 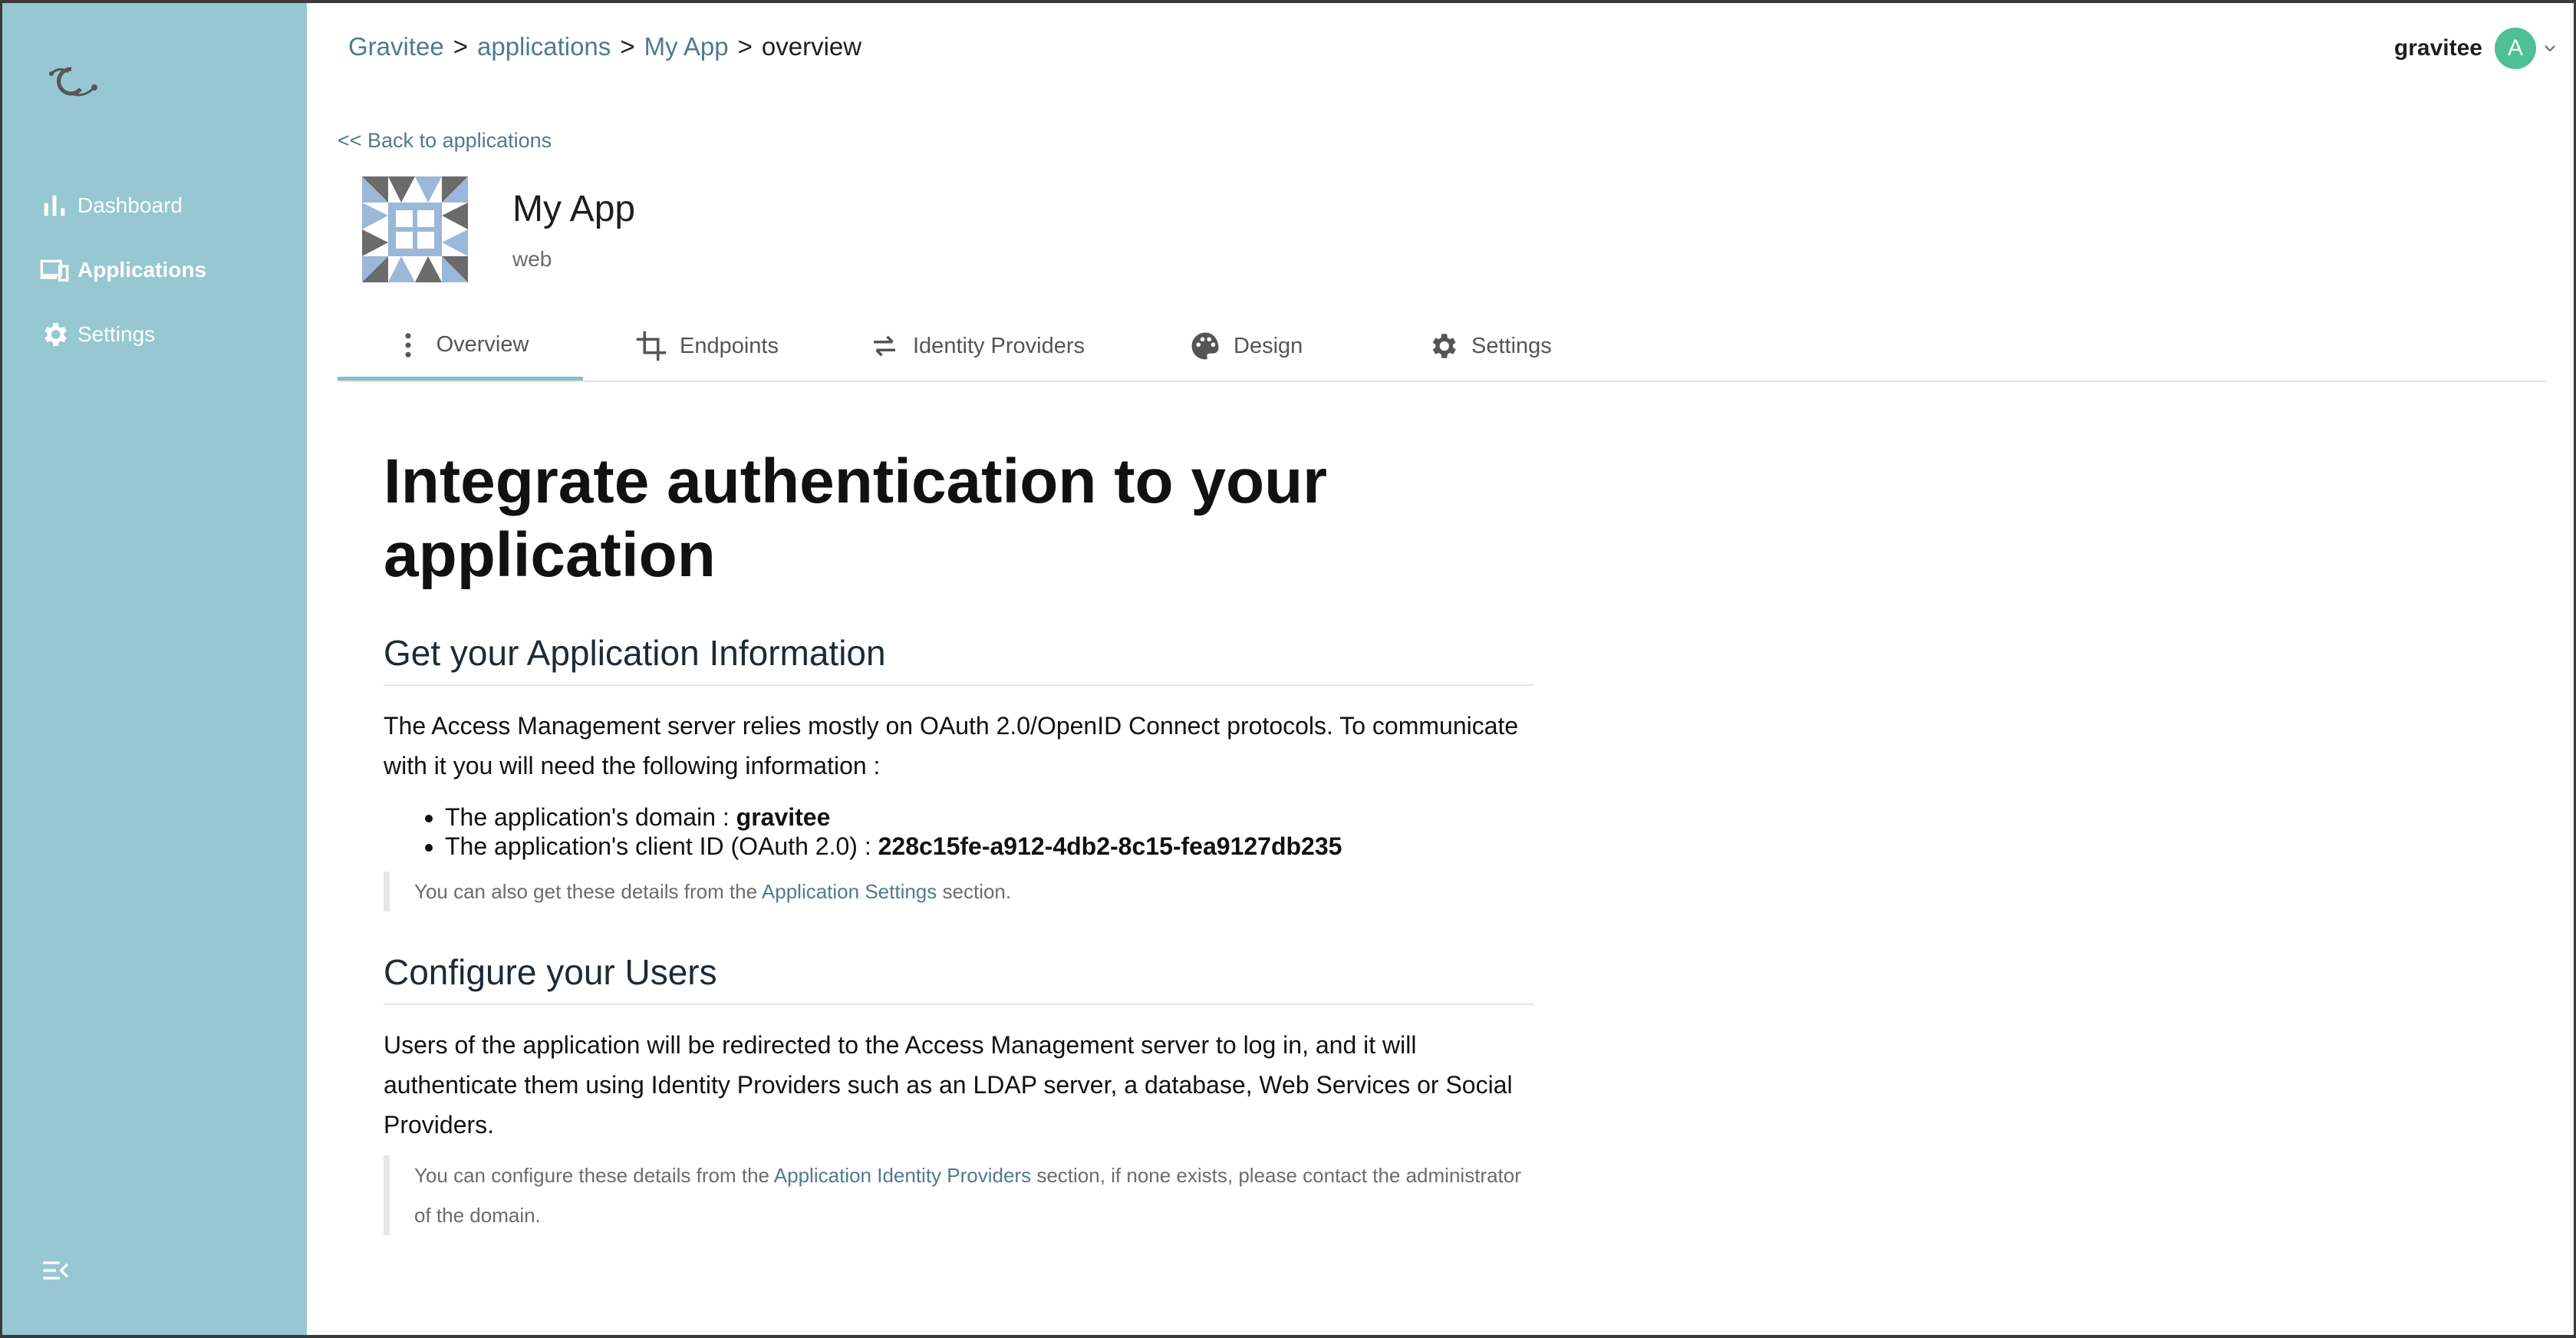 What do you see at coordinates (989, 817) in the screenshot?
I see `list-item: The application's domain : gravitee` at bounding box center [989, 817].